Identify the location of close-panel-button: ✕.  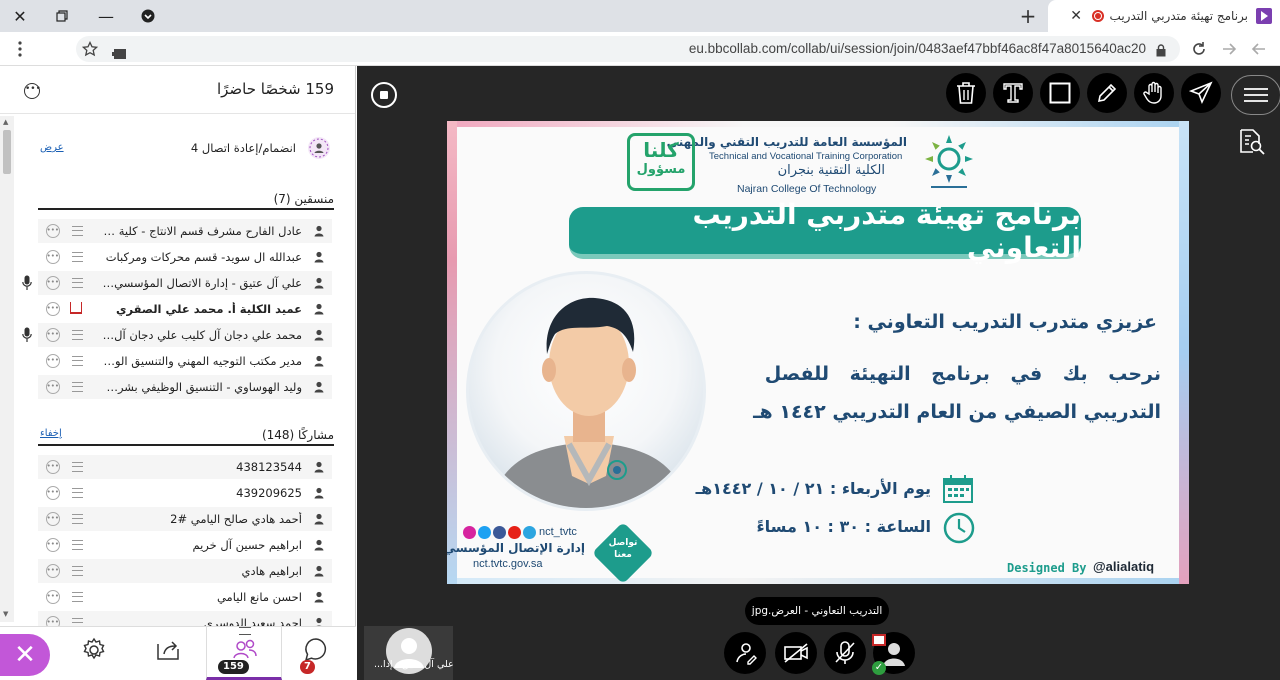
(25, 655).